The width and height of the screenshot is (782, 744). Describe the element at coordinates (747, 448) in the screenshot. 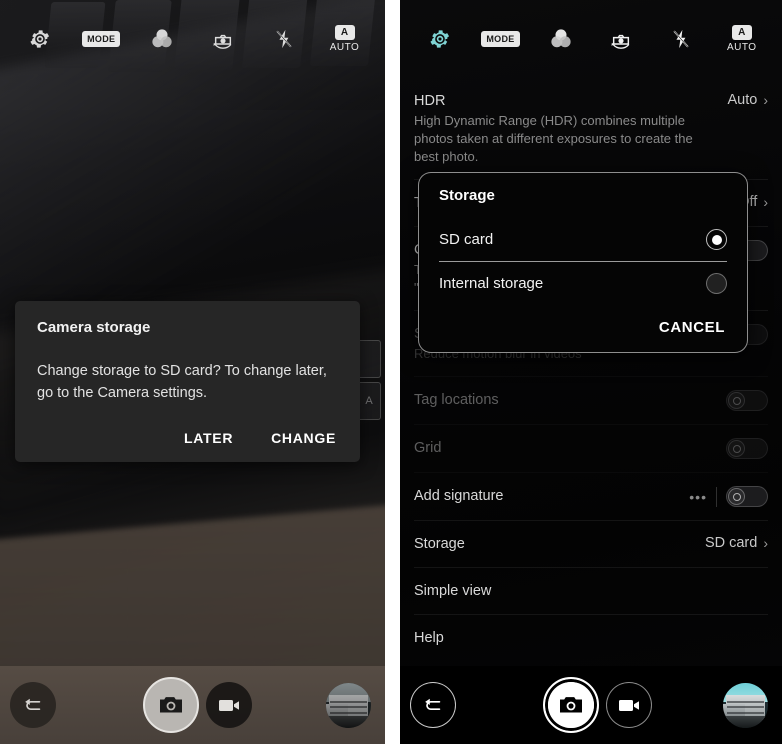

I see `grid-toggle` at that location.